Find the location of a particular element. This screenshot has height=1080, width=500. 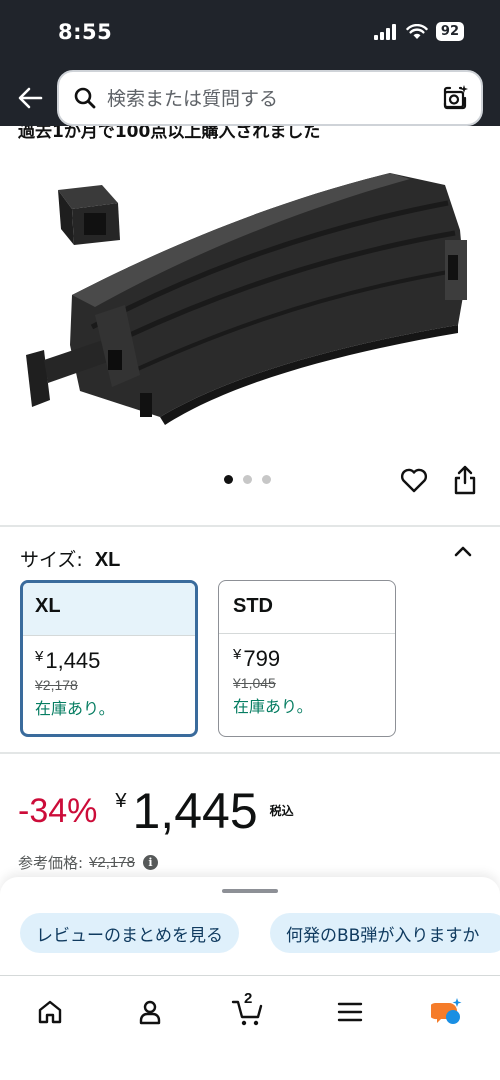

status-icons: 92 is located at coordinates (418, 31).